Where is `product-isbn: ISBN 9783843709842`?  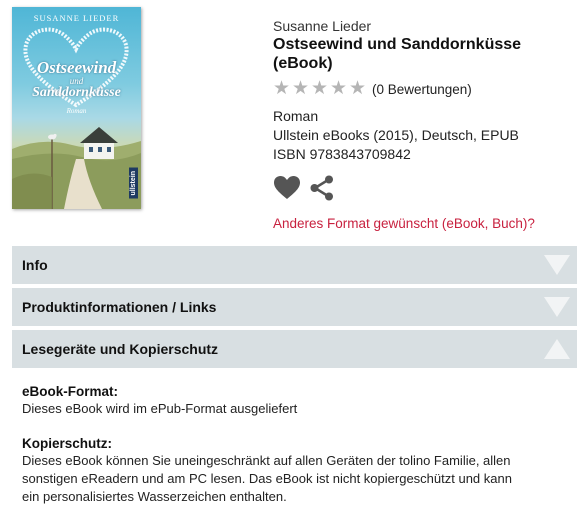 product-isbn: ISBN 9783843709842 is located at coordinates (342, 154).